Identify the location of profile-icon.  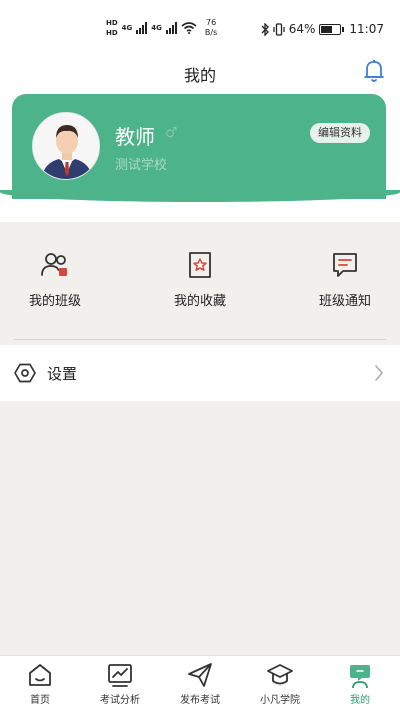
(360, 676).